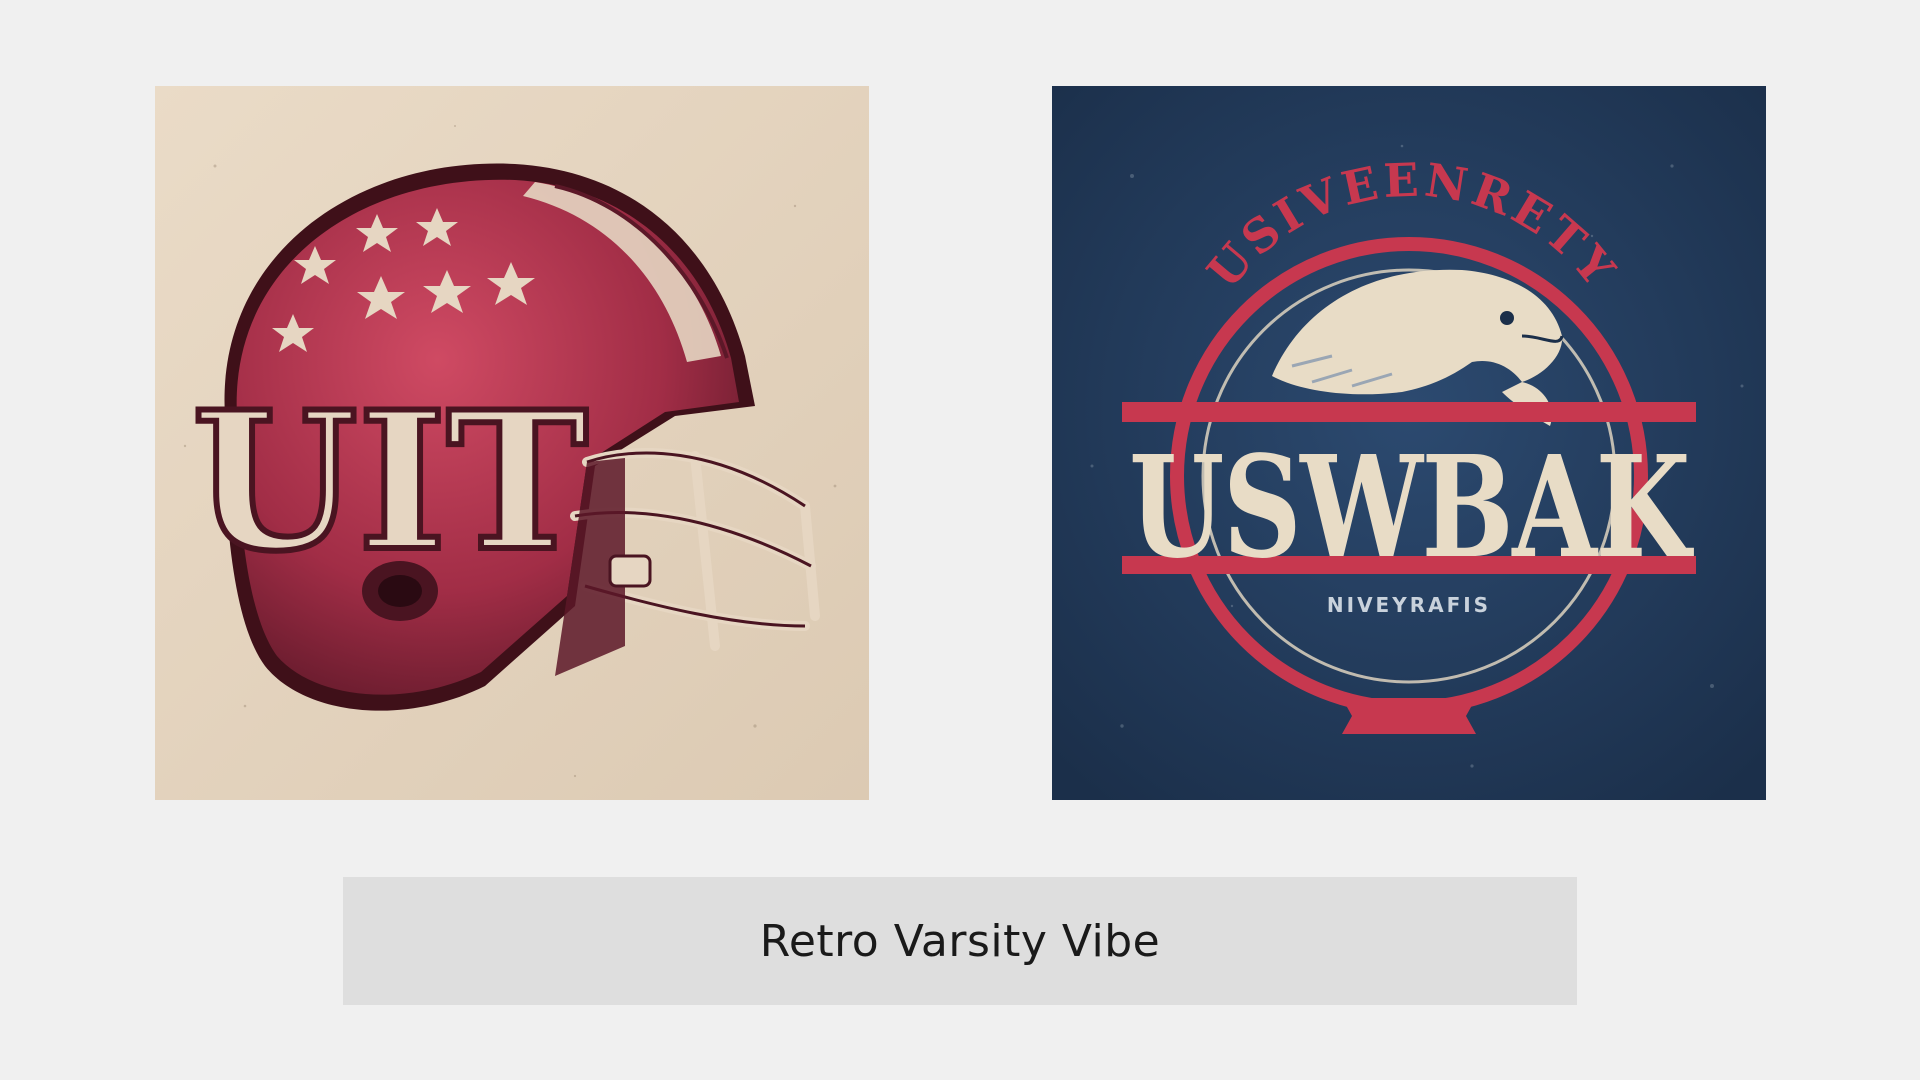 This screenshot has height=1080, width=1920. I want to click on main-letters: USWBAK, so click(1411, 508).